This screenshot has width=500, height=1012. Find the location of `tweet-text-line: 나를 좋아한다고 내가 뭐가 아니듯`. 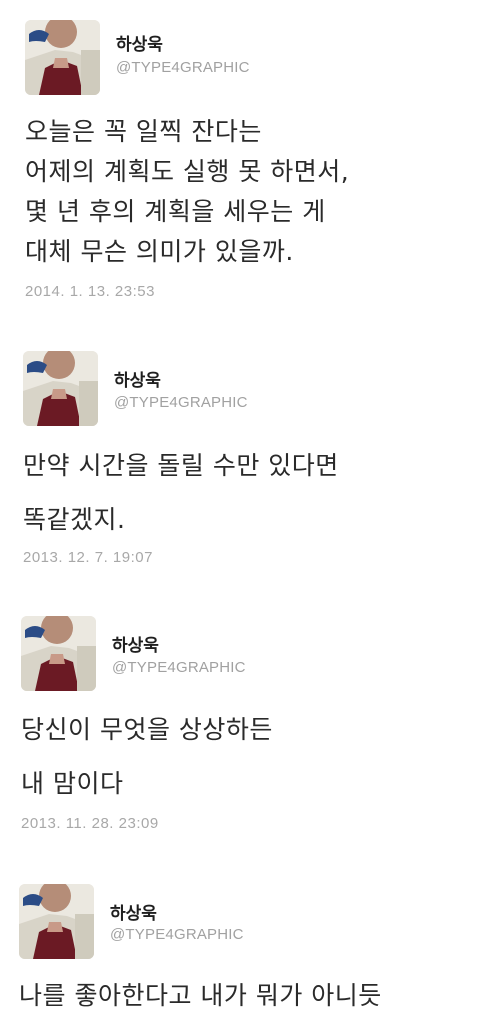

tweet-text-line: 나를 좋아한다고 내가 뭐가 아니듯 is located at coordinates (200, 995).